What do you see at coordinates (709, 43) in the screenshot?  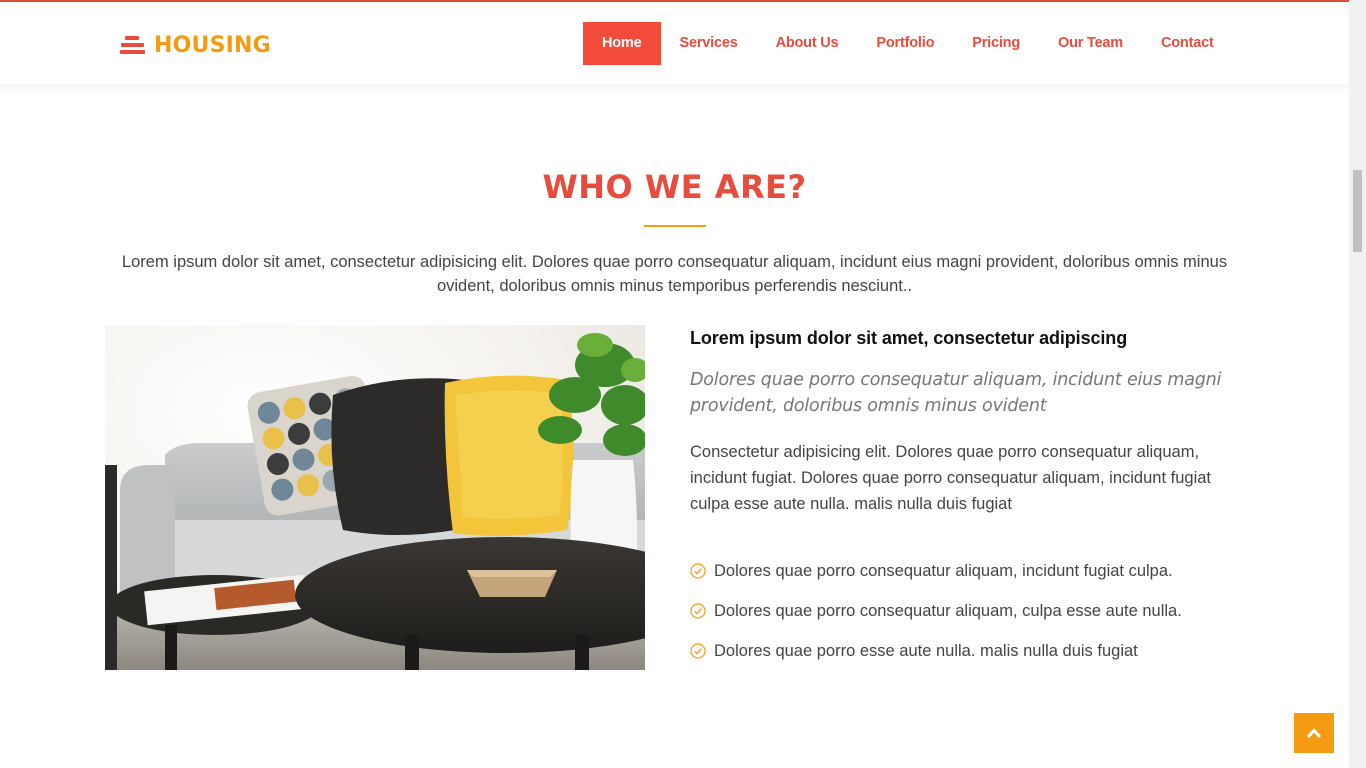 I see `nav-services: Services` at bounding box center [709, 43].